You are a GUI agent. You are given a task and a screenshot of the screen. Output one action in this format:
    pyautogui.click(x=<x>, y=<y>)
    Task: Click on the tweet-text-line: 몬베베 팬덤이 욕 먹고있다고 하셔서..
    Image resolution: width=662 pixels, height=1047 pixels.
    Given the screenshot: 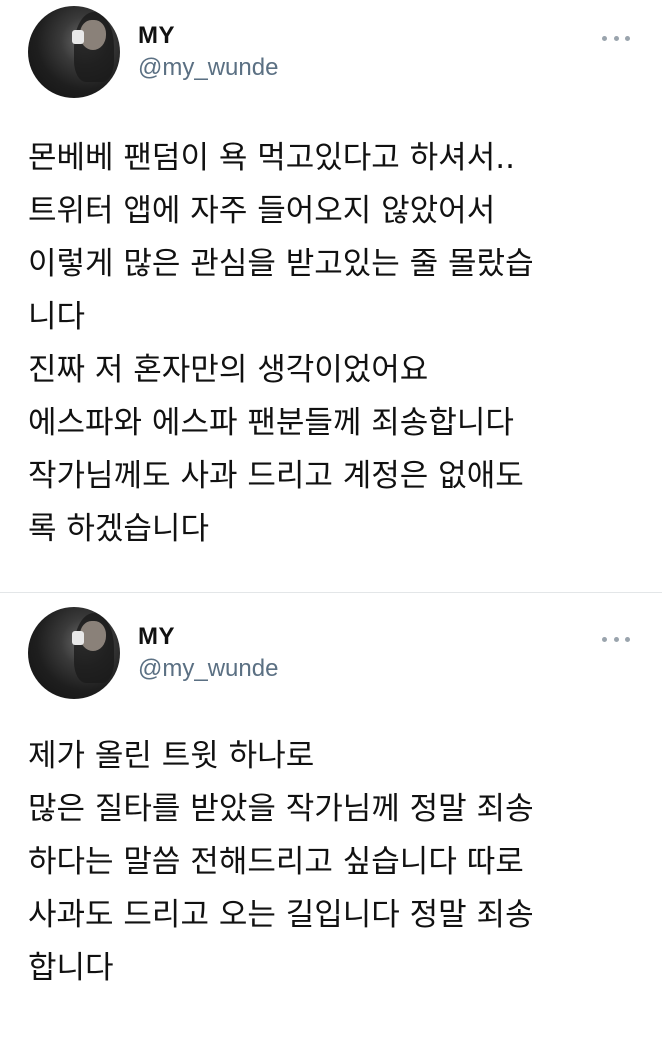 What is the action you would take?
    pyautogui.click(x=271, y=158)
    